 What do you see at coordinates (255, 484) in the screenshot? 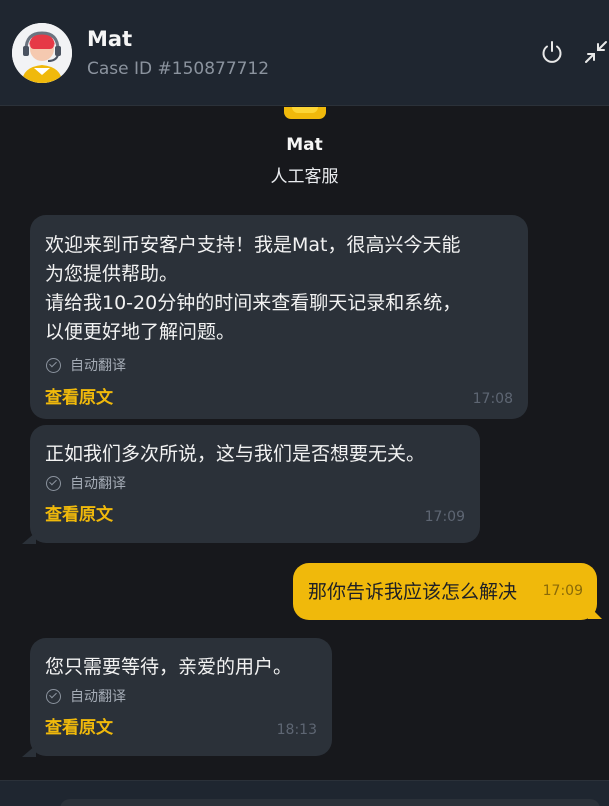
I see `agent-message: 正如我们多次所说，这与我们是否想要无关。 自动翻译 查看原文 17:09` at bounding box center [255, 484].